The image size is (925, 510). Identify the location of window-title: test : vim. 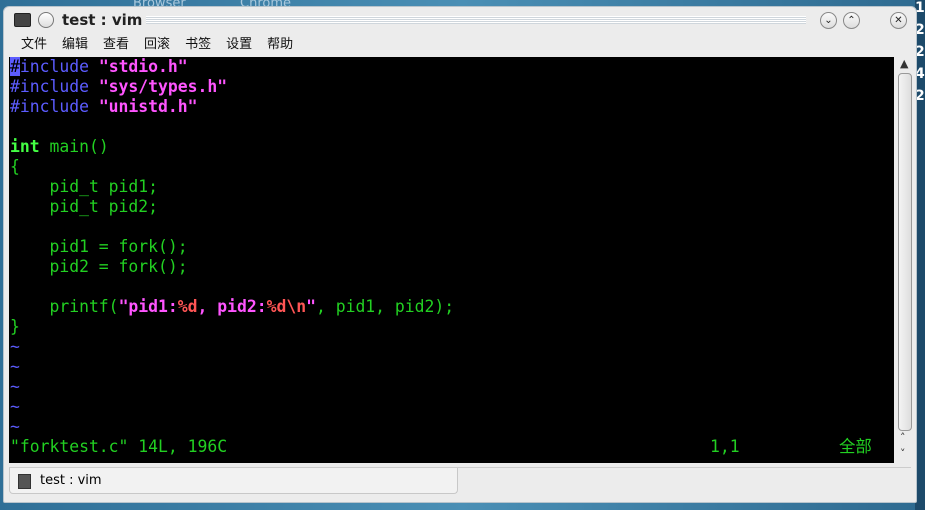
(102, 20).